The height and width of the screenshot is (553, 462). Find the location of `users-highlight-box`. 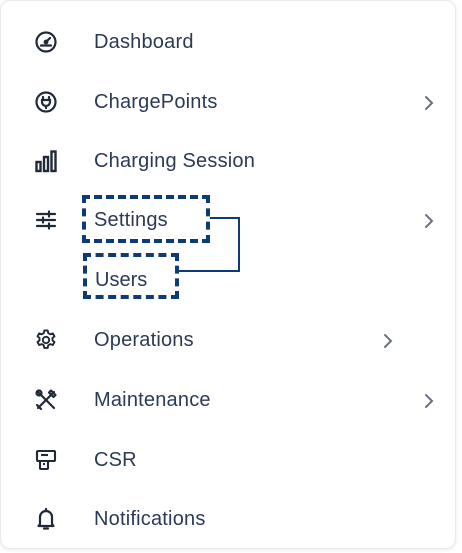

users-highlight-box is located at coordinates (131, 276).